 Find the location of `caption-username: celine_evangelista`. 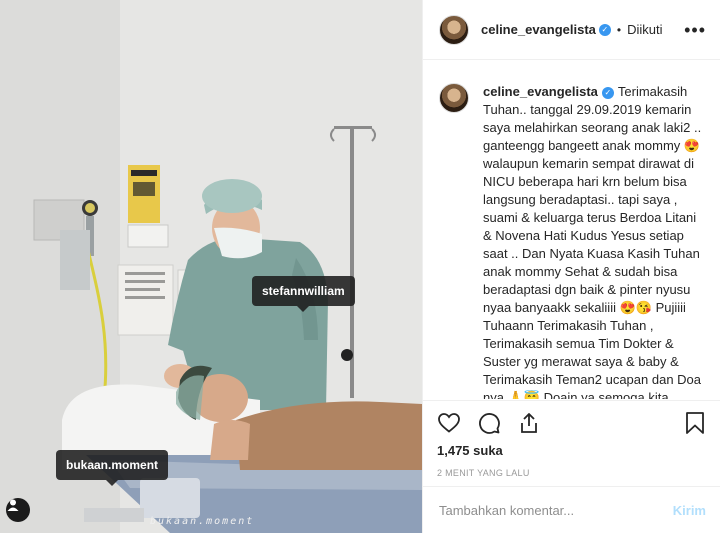

caption-username: celine_evangelista is located at coordinates (540, 91).